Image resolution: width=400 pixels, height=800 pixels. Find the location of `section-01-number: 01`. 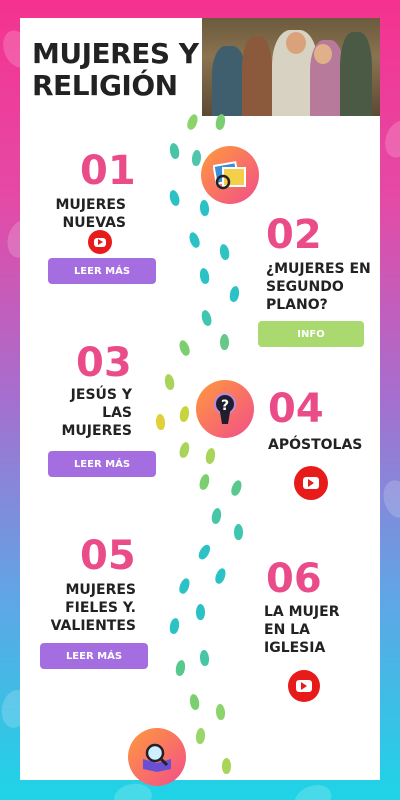

section-01-number: 01 is located at coordinates (108, 171).